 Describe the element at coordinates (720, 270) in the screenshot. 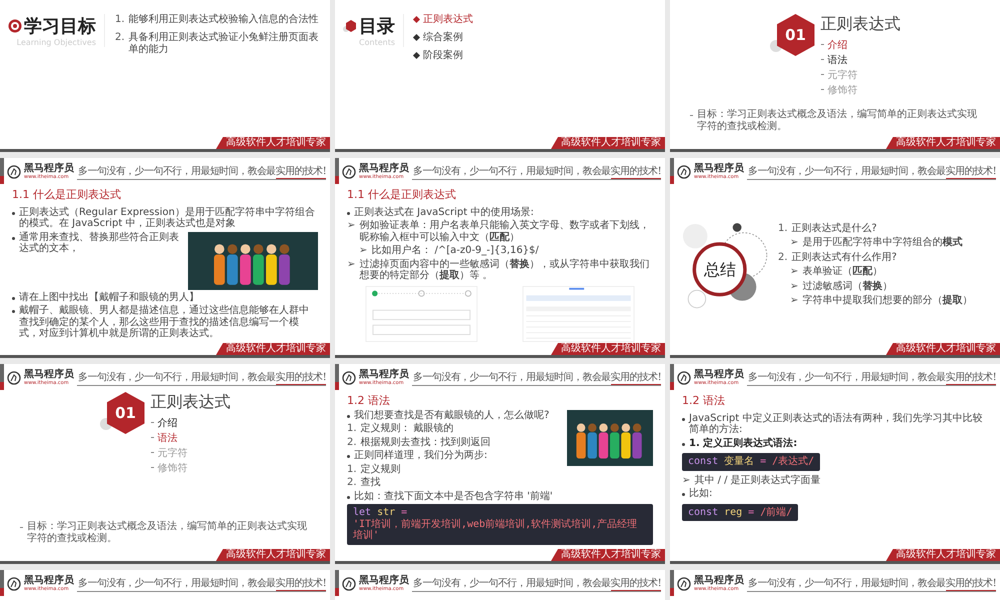

I see `summary-label: 总结` at that location.